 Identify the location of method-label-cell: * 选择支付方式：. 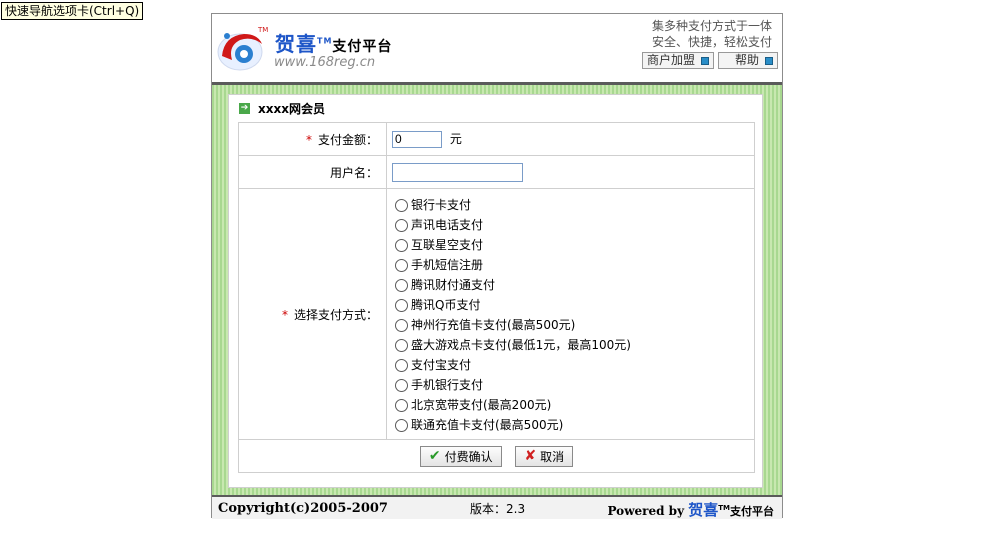
(312, 314).